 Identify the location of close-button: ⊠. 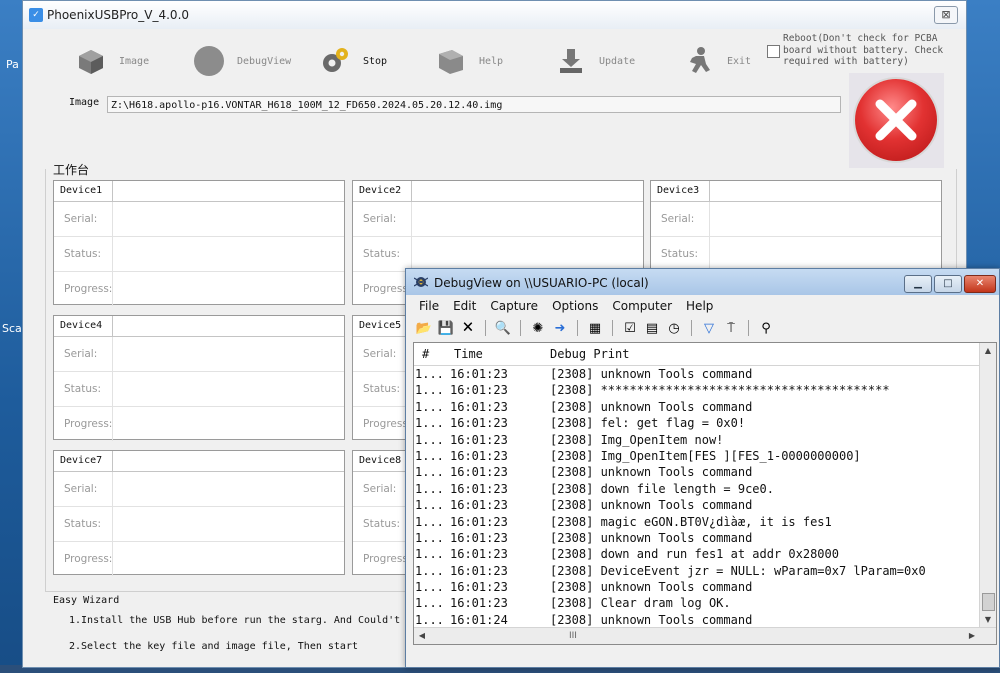
(946, 15).